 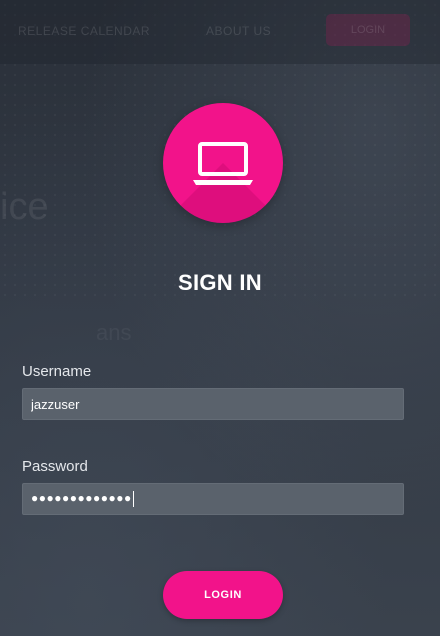 I want to click on password-input, so click(x=213, y=499).